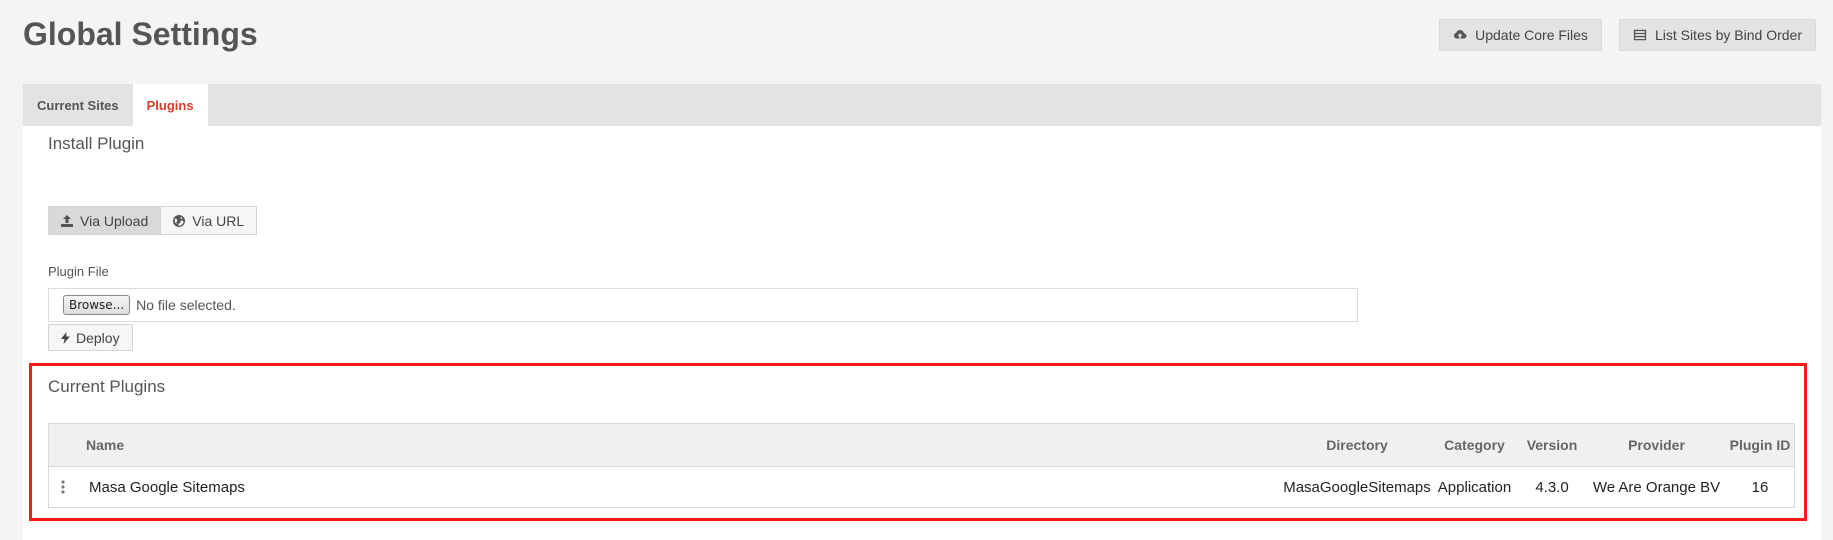 Image resolution: width=1833 pixels, height=540 pixels. Describe the element at coordinates (78, 105) in the screenshot. I see `tab-current-sites: Current Sites` at that location.